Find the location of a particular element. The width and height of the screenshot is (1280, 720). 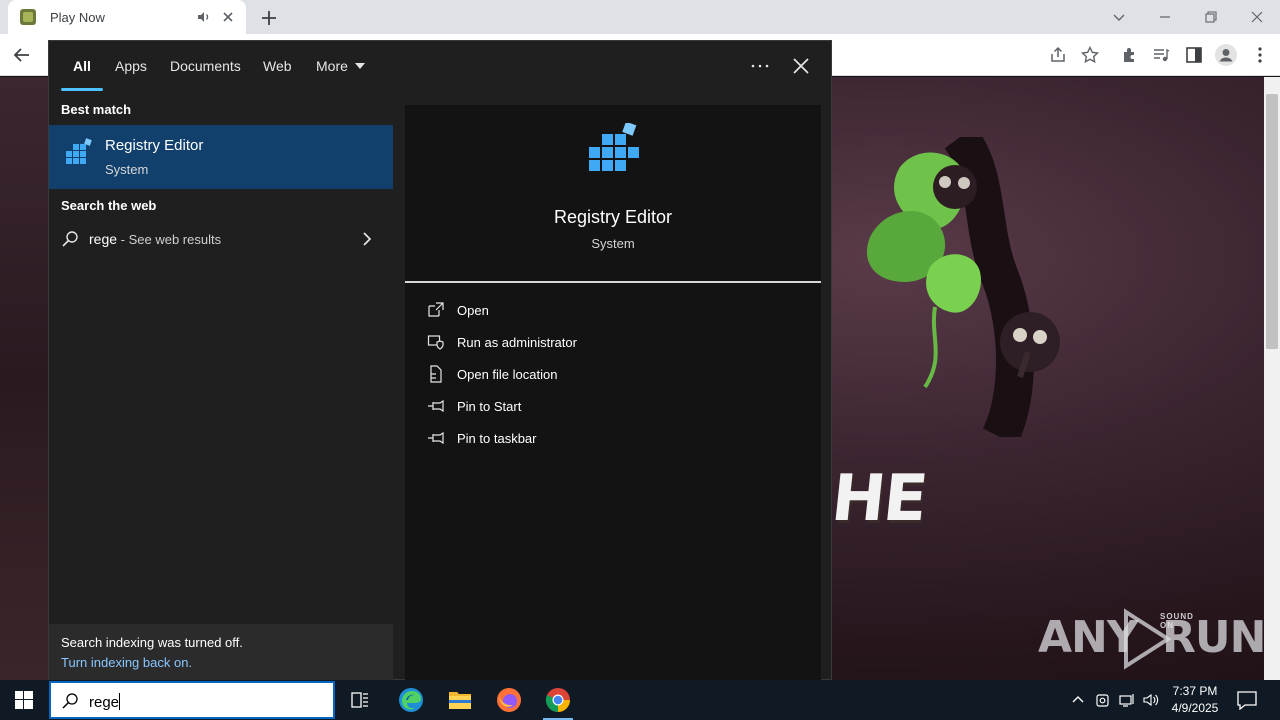

search-filter-tabs: All Apps Documents Web More is located at coordinates (441, 67).